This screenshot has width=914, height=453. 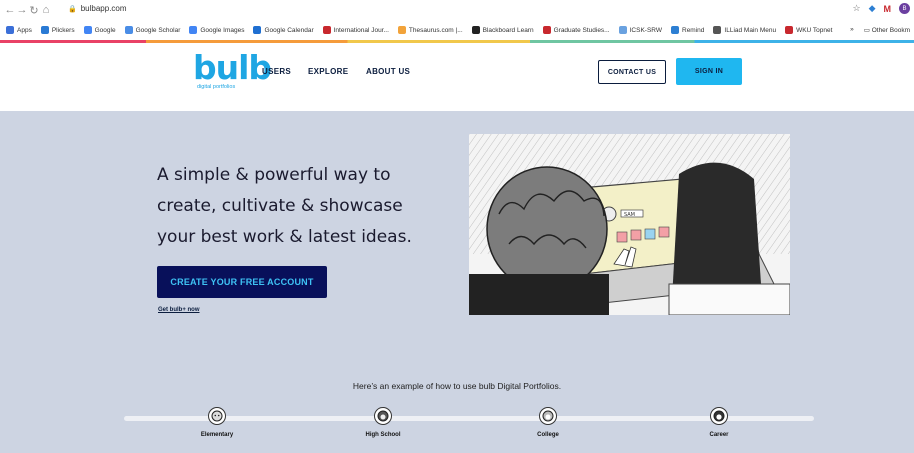 I want to click on sign-in-button: SIGN IN, so click(x=709, y=71).